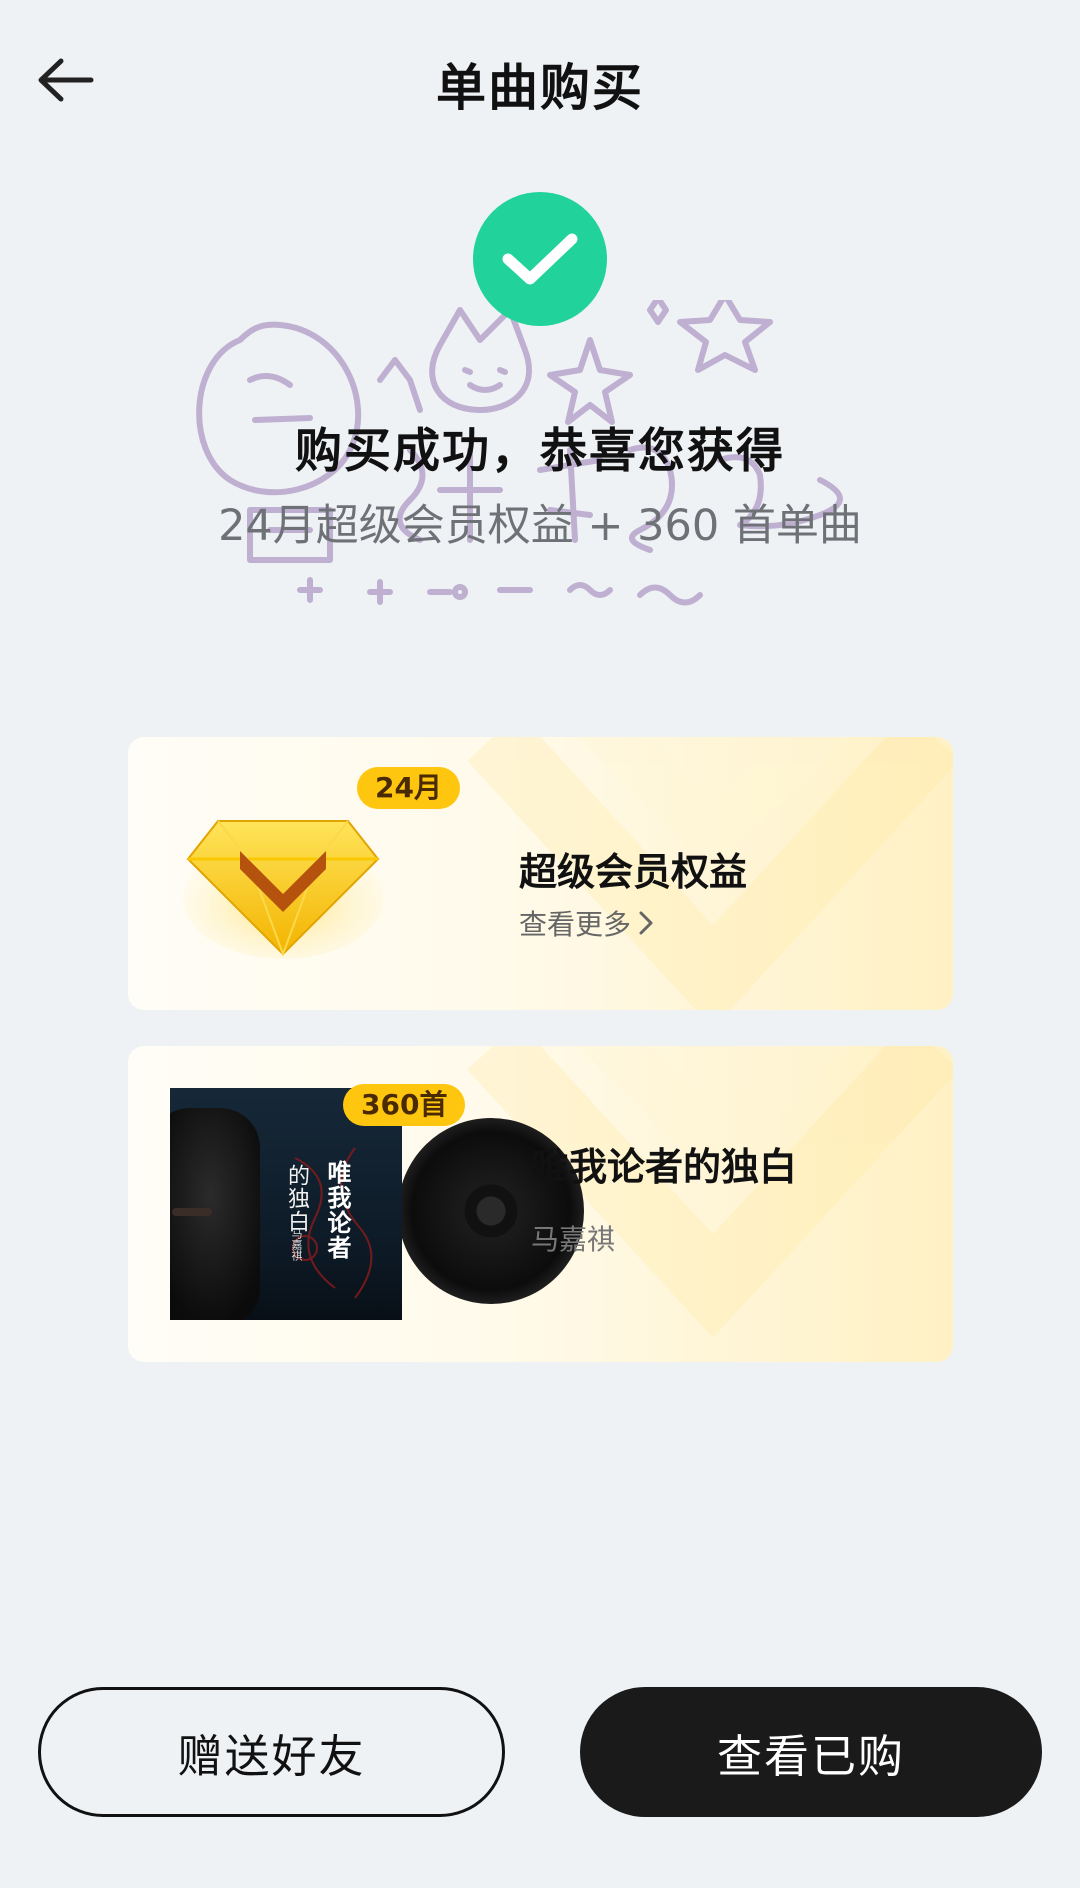  Describe the element at coordinates (215, 1214) in the screenshot. I see `album-portrait` at that location.